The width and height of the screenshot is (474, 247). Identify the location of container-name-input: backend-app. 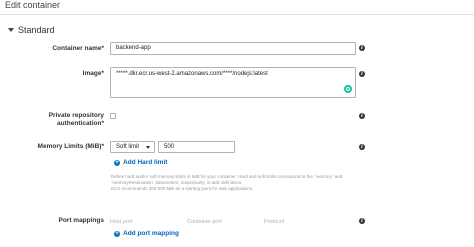
(233, 48).